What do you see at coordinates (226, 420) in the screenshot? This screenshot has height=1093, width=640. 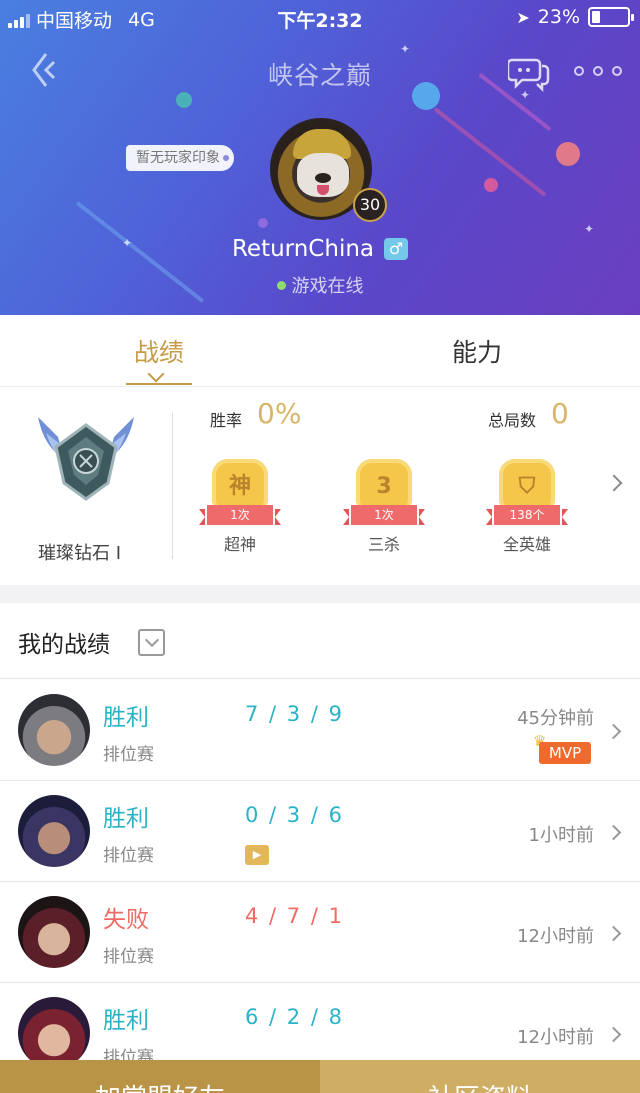 I see `win-rate-label: 胜率` at bounding box center [226, 420].